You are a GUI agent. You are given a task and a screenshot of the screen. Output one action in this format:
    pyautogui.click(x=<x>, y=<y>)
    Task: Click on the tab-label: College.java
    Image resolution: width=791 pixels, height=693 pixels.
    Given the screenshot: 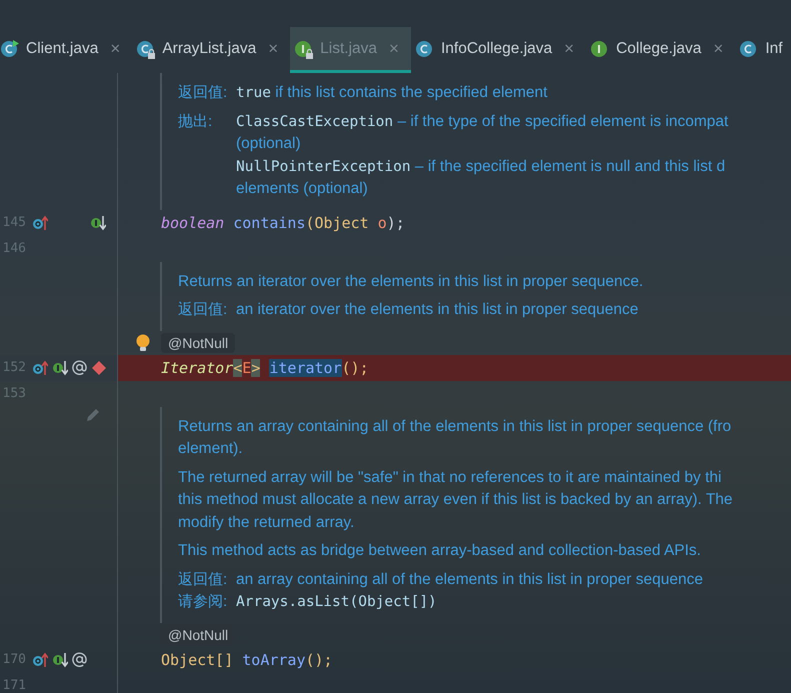 What is the action you would take?
    pyautogui.click(x=659, y=49)
    